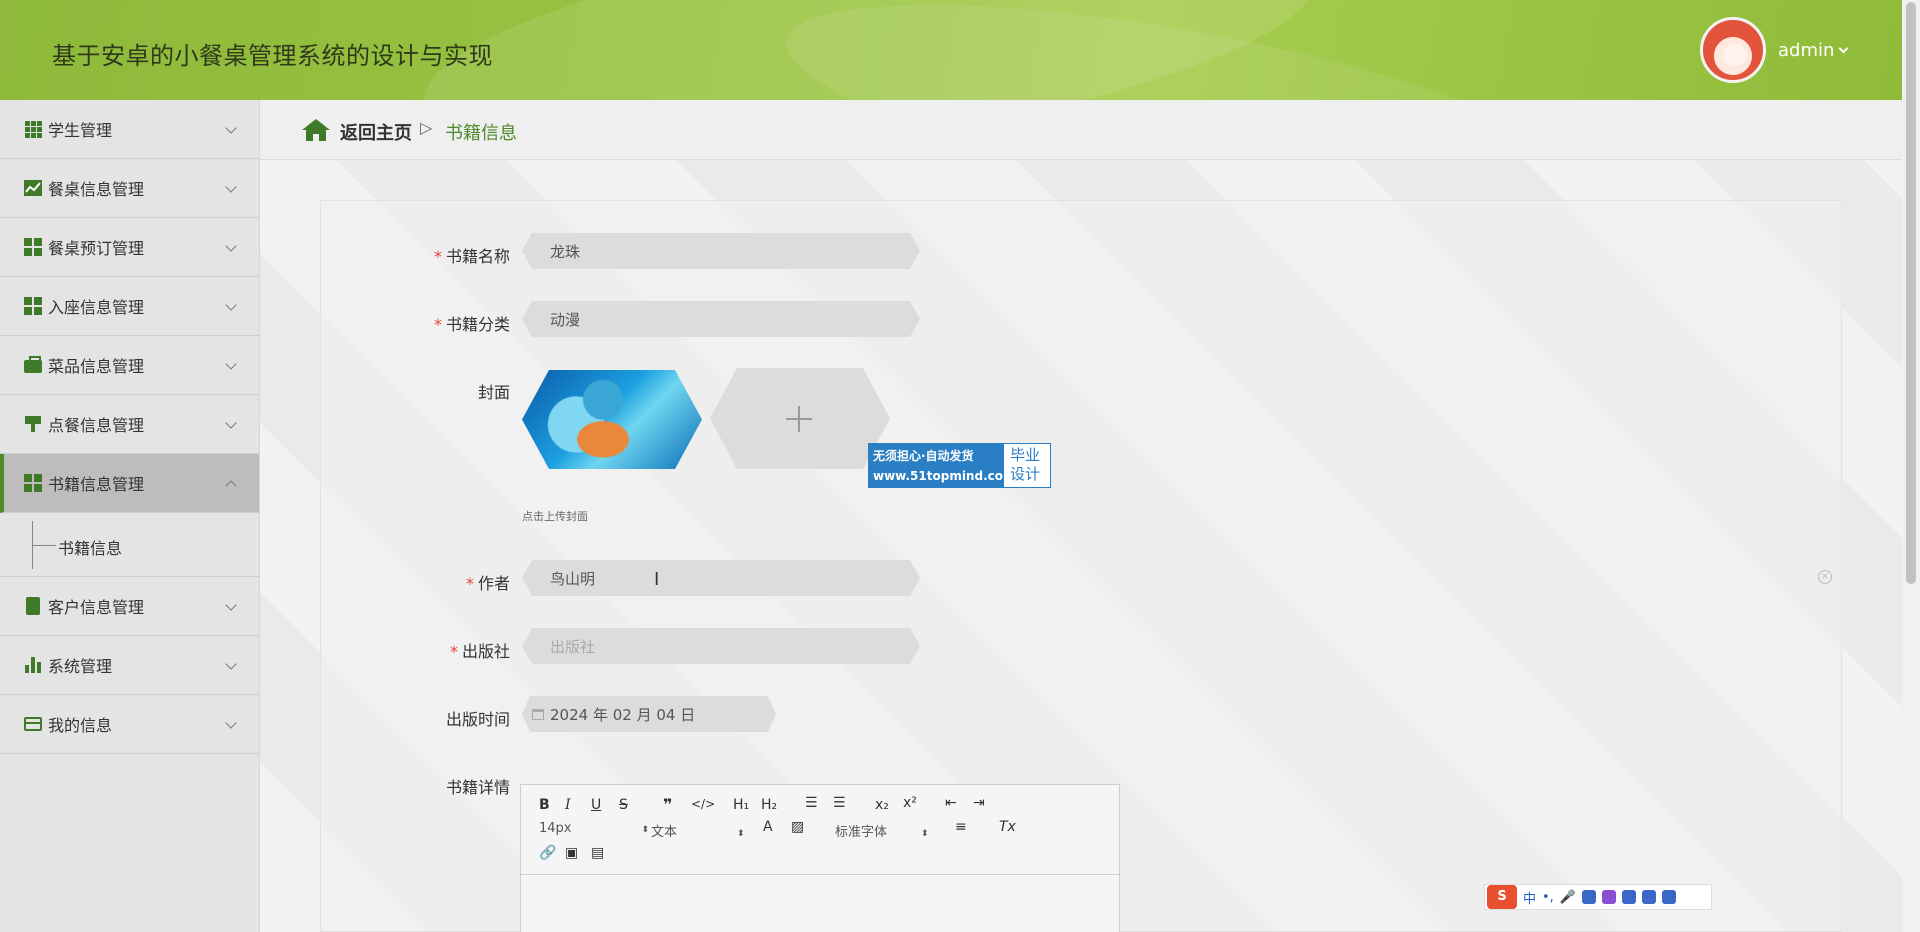 The width and height of the screenshot is (1920, 932). What do you see at coordinates (1548, 897) in the screenshot?
I see `punctuation-icon: •,` at bounding box center [1548, 897].